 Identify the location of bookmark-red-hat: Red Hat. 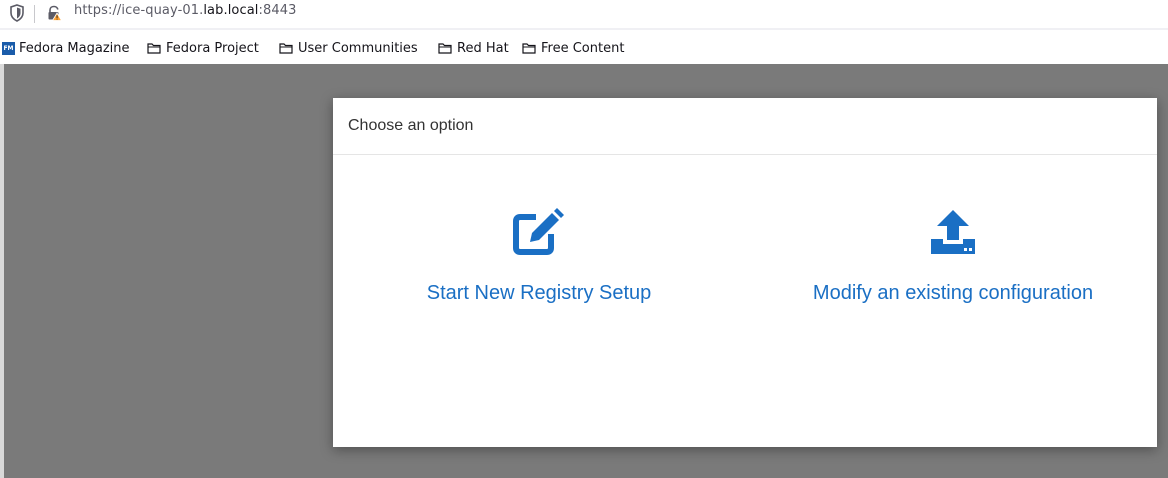
(473, 48).